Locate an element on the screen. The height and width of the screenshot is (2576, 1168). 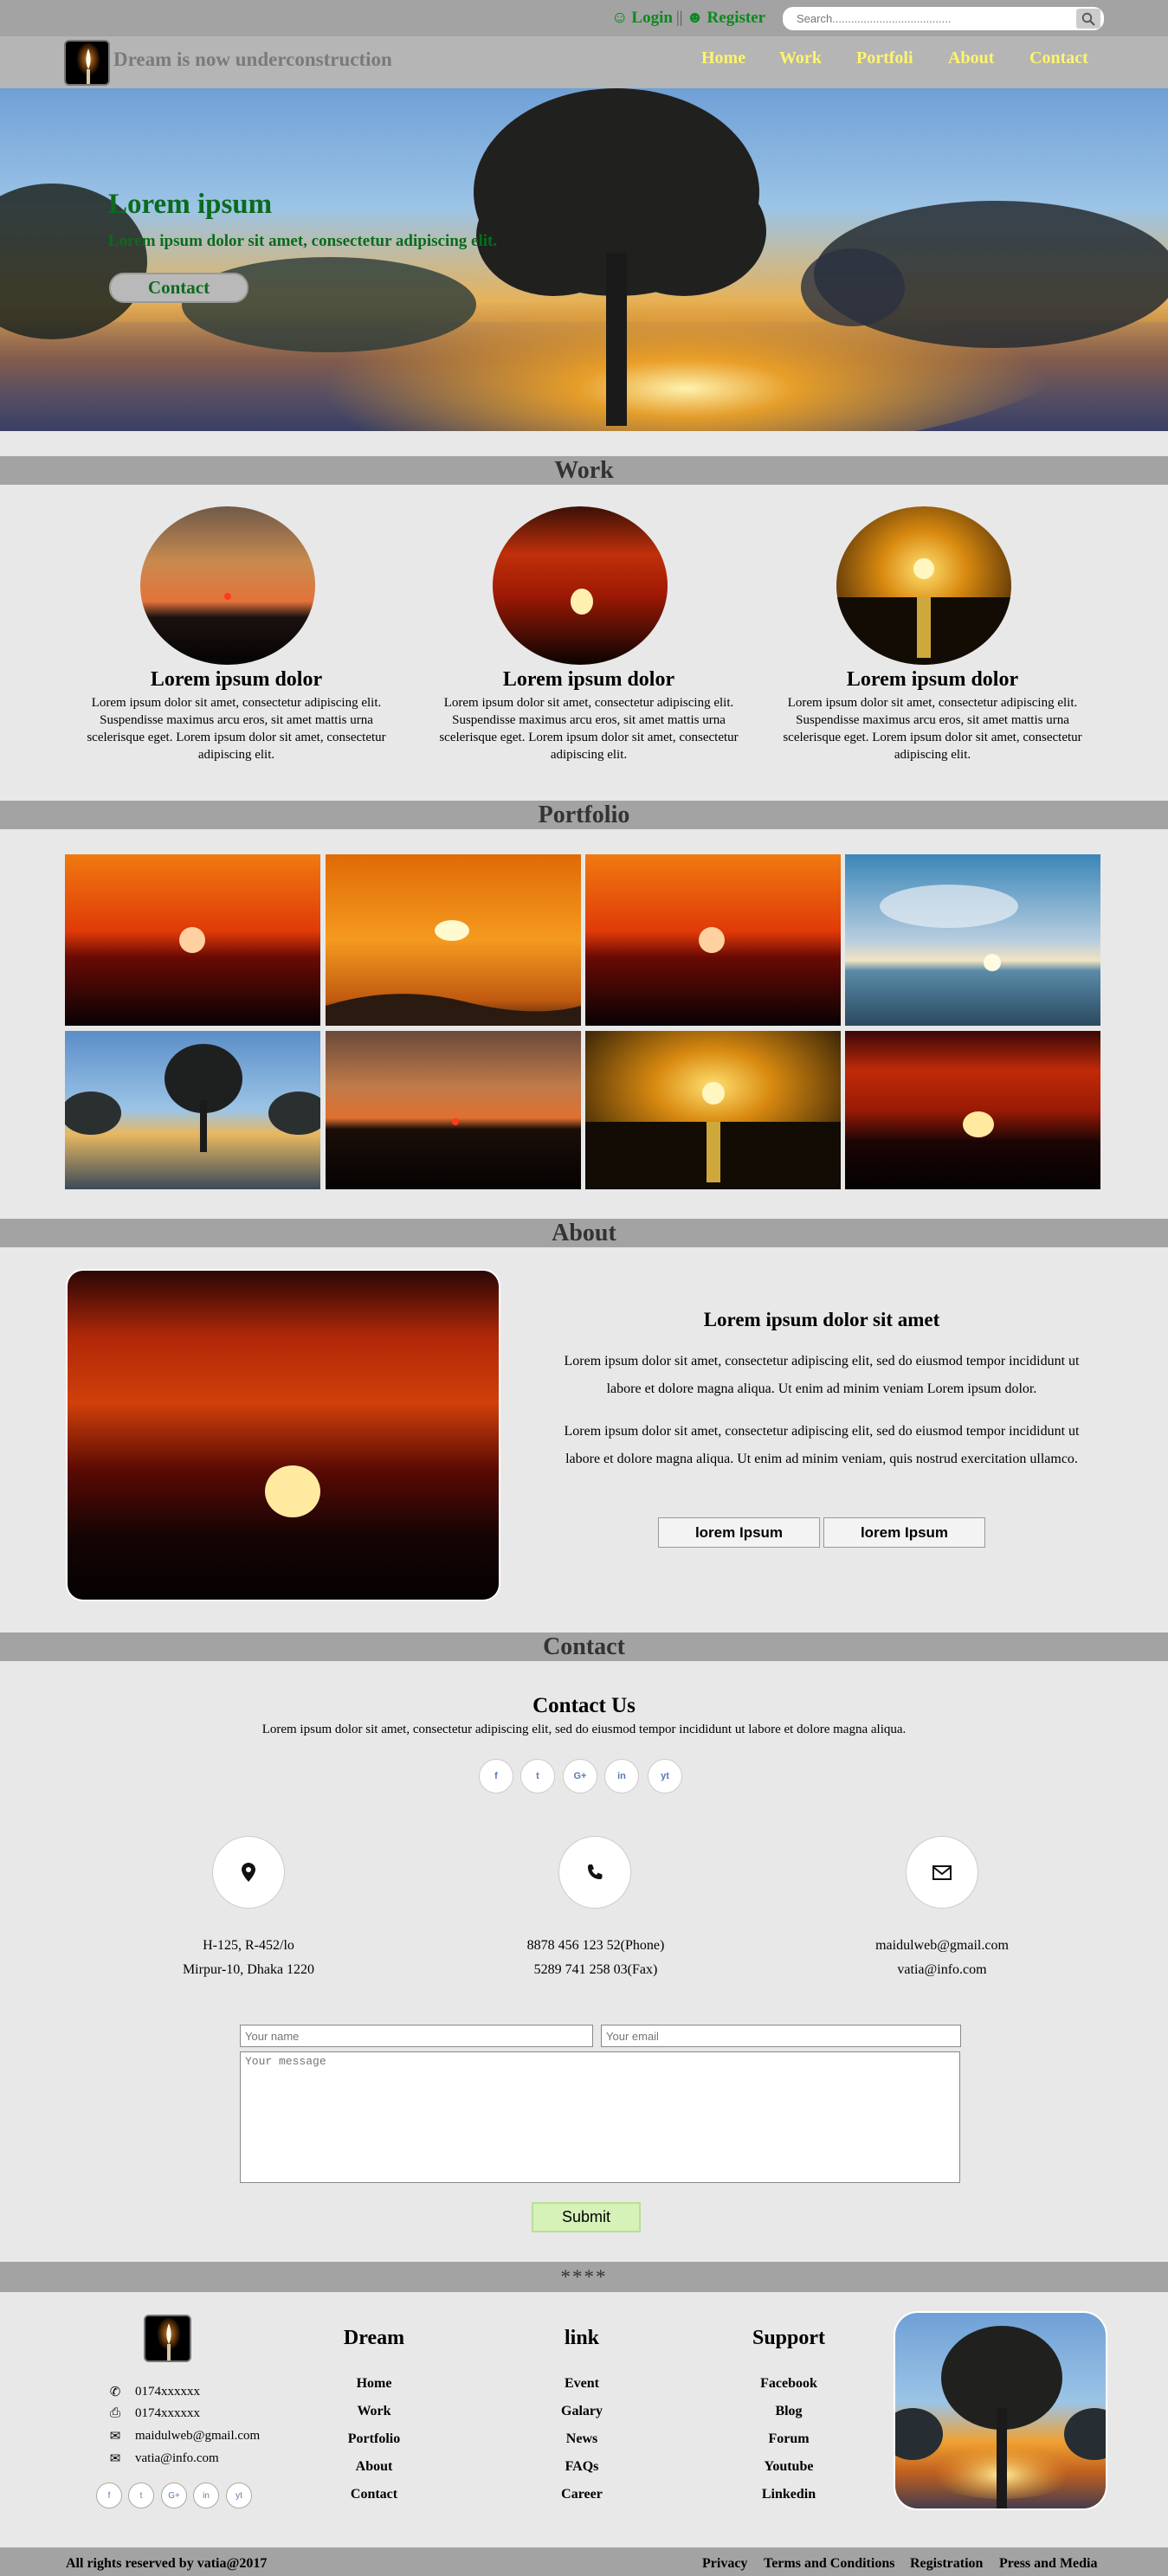
email-field is located at coordinates (781, 2036).